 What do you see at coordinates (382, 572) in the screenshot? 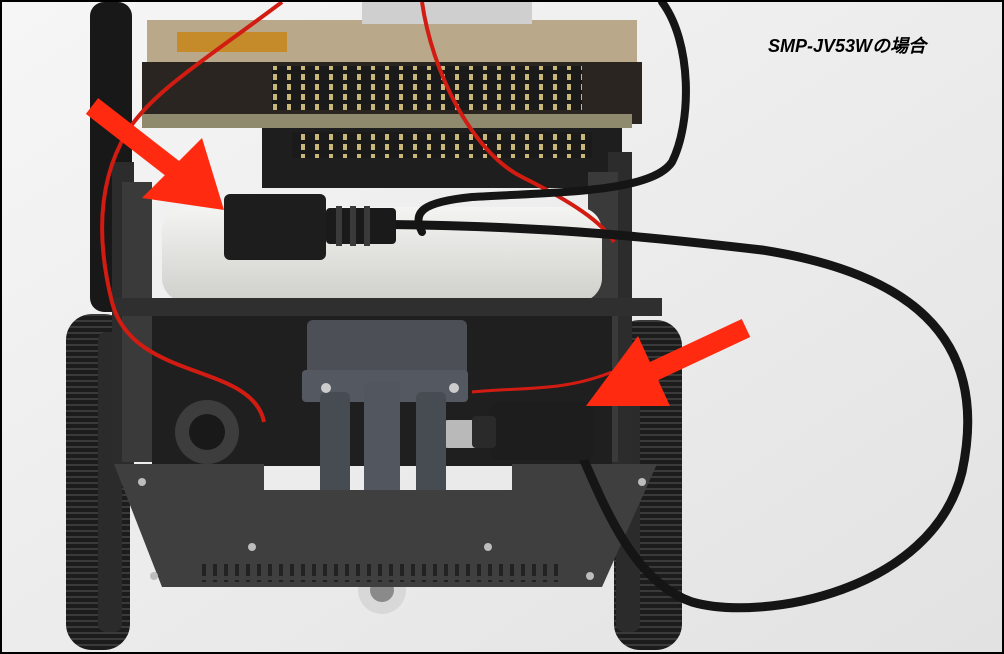
I see `vent-slots` at bounding box center [382, 572].